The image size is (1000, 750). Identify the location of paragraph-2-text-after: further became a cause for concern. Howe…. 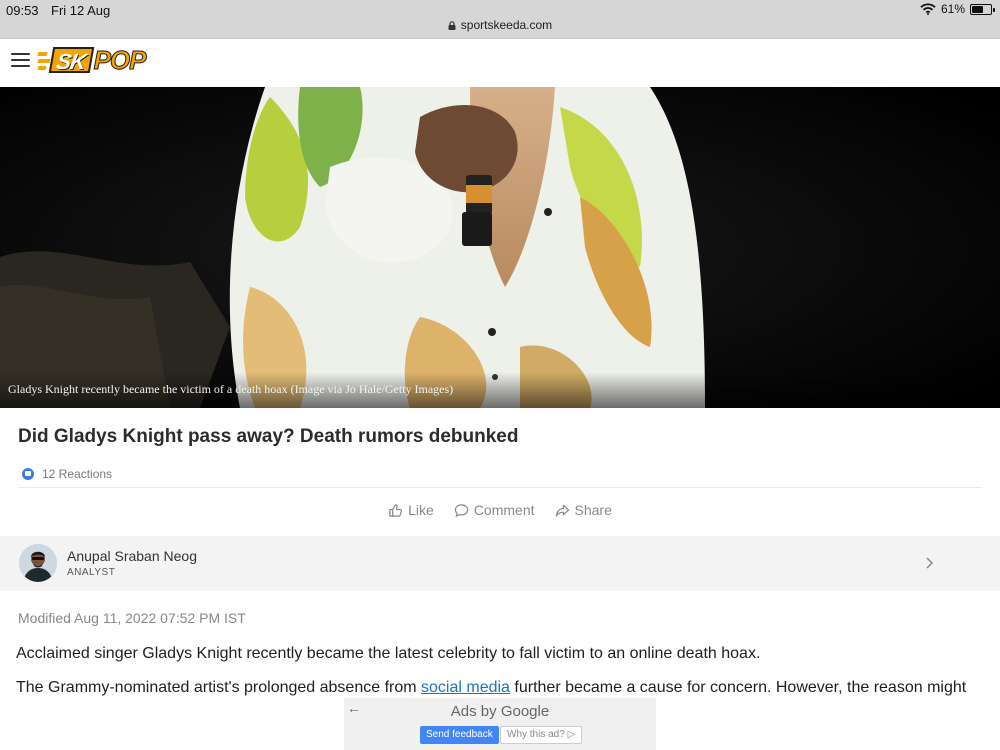
(738, 687).